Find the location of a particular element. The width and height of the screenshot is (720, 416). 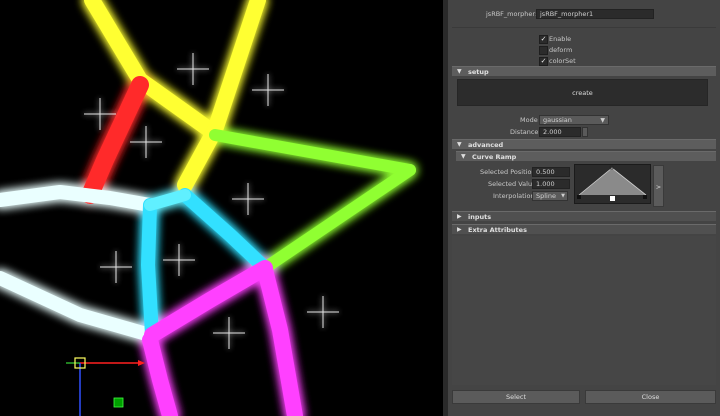

deform-label: deform is located at coordinates (561, 50).